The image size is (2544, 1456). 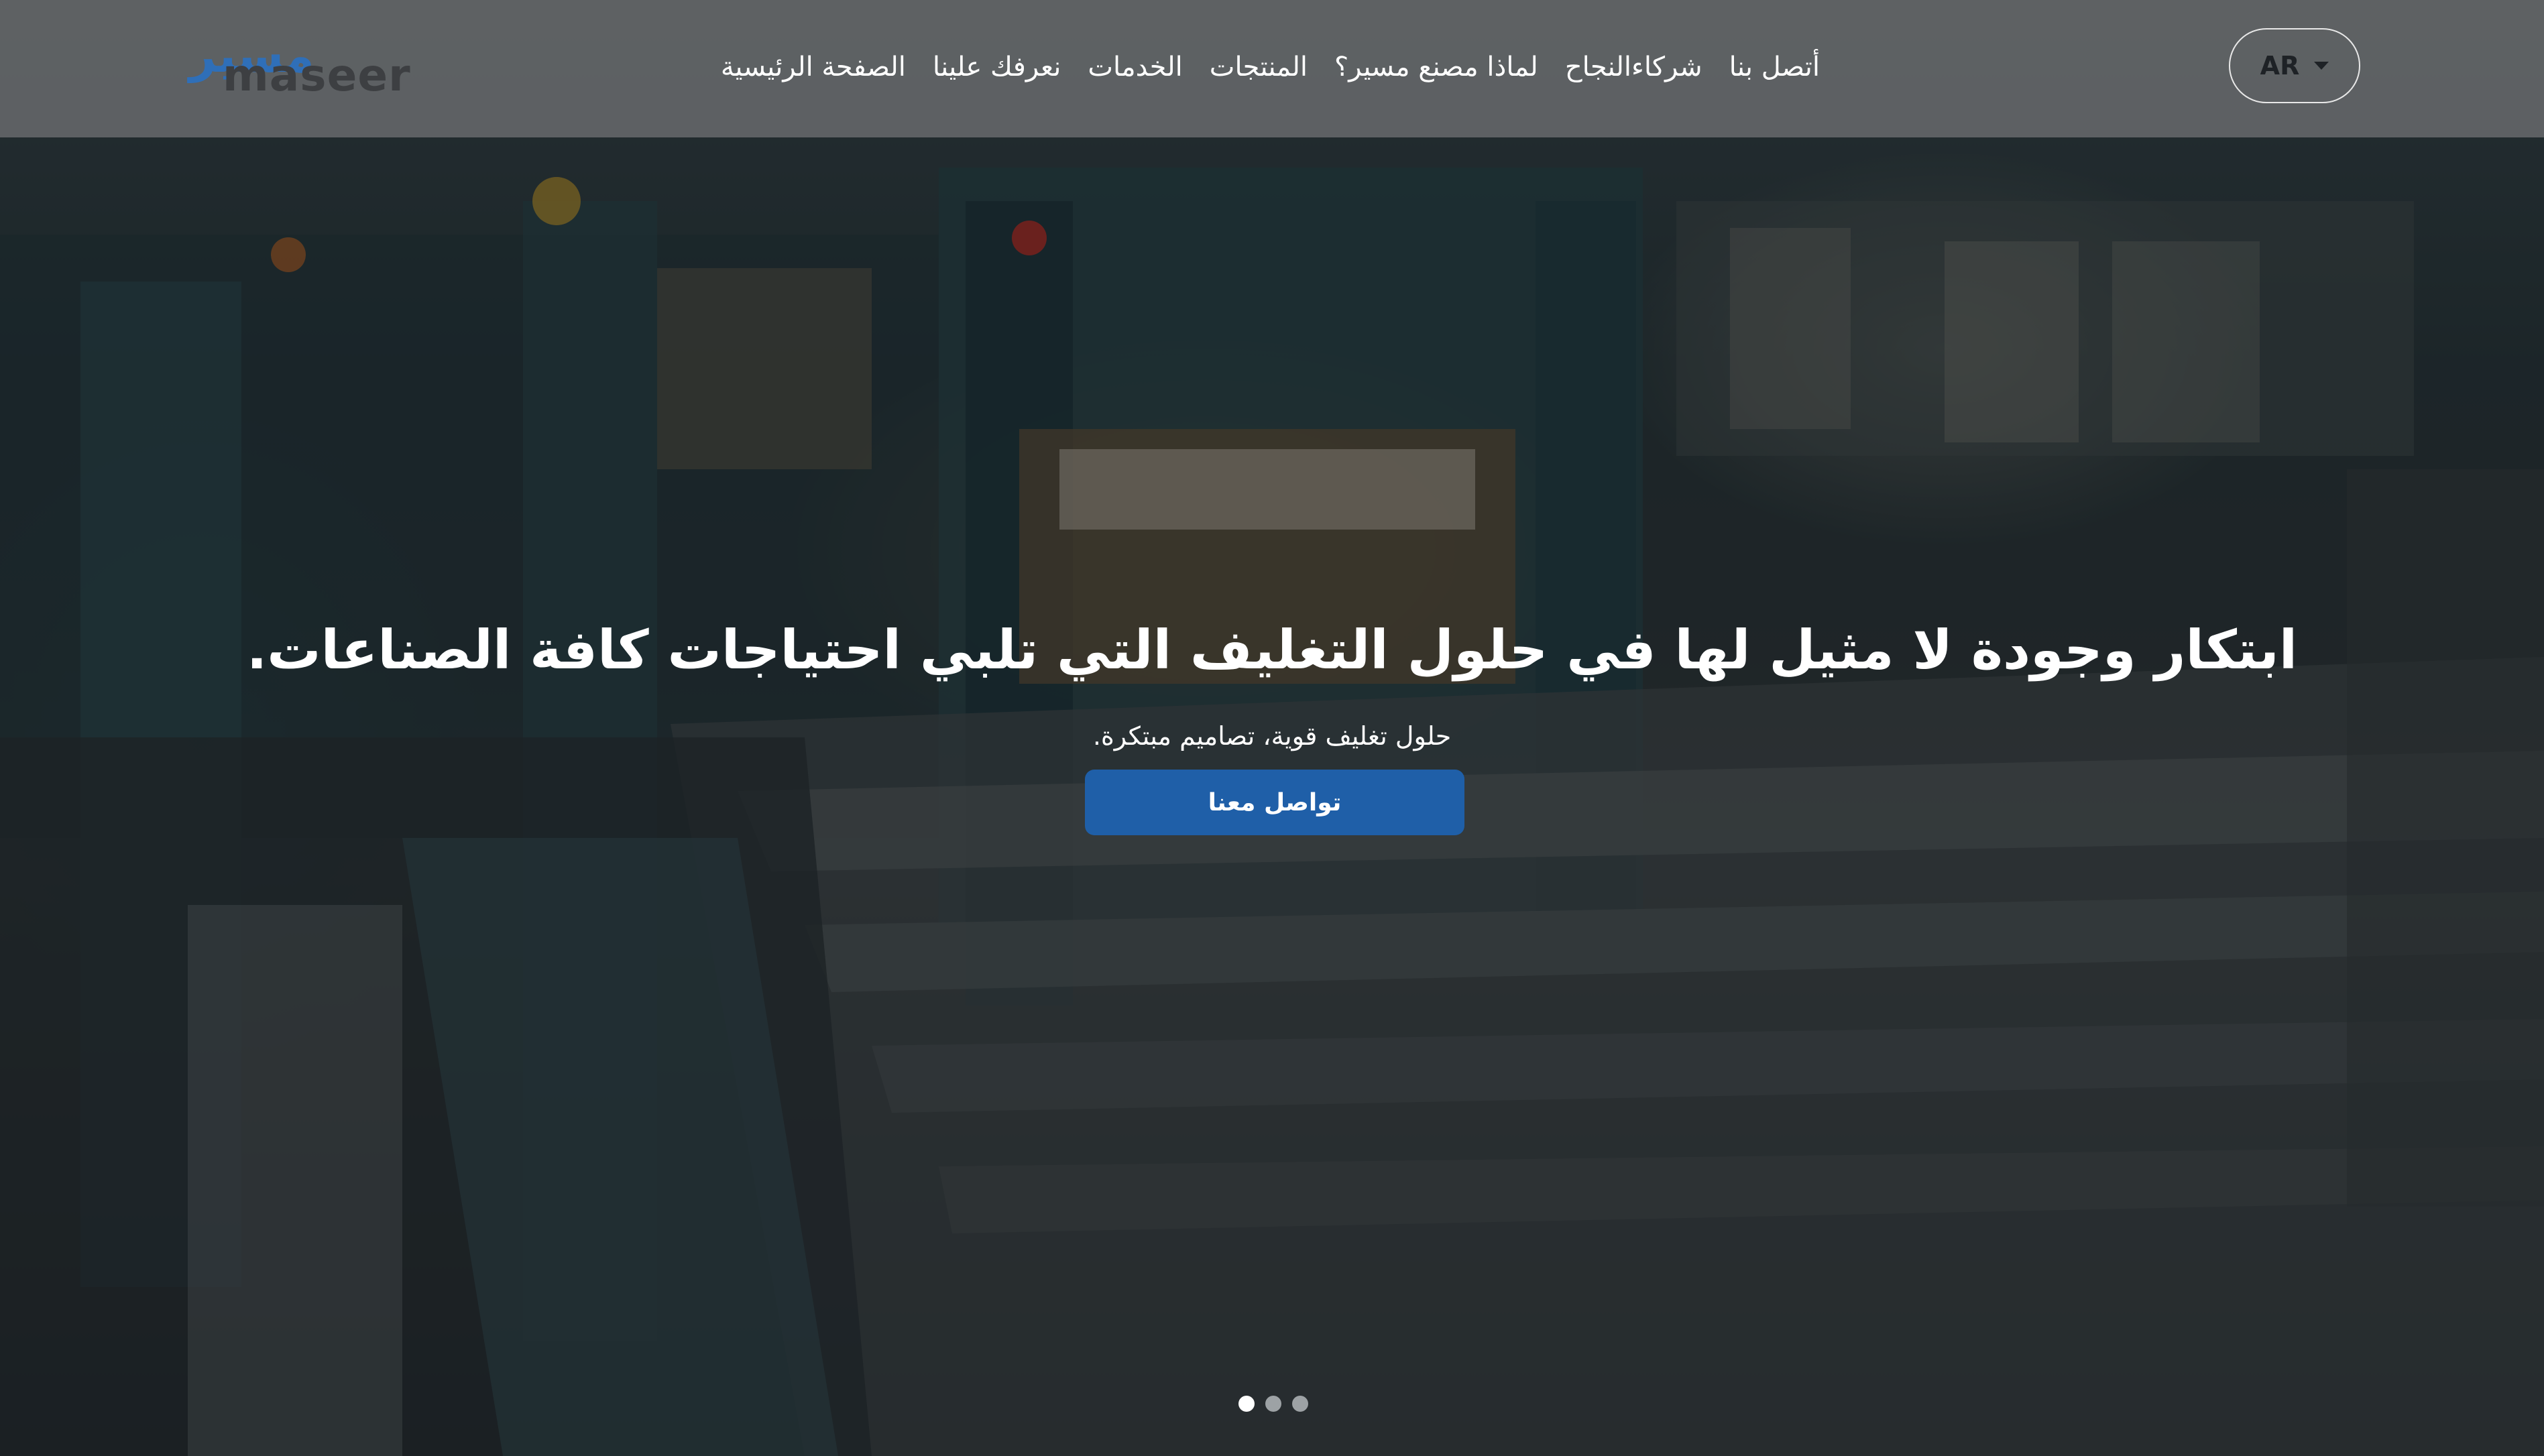 I want to click on nav-item-services: الخدمات, so click(x=1135, y=67).